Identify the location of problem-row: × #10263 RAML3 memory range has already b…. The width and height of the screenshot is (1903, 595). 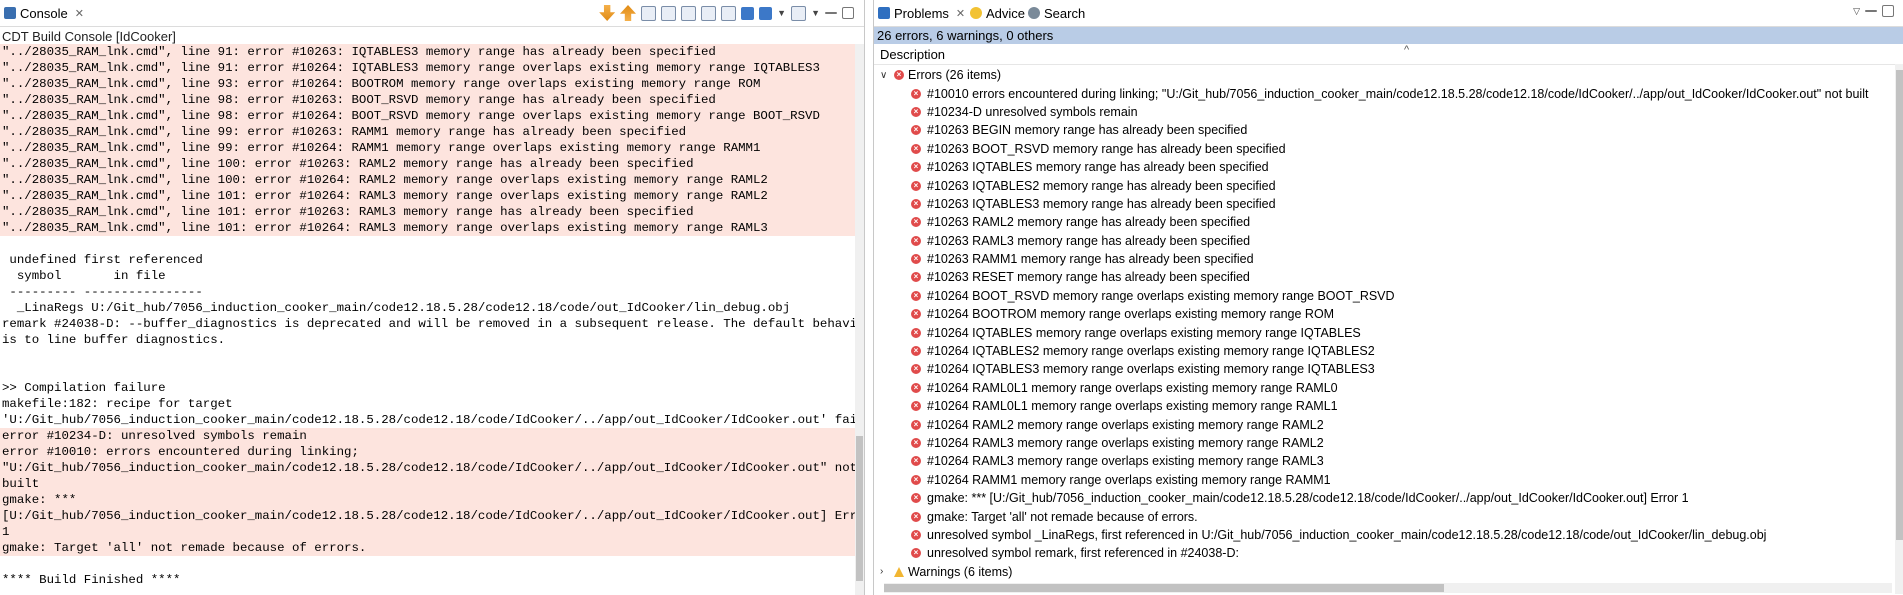
(1384, 241).